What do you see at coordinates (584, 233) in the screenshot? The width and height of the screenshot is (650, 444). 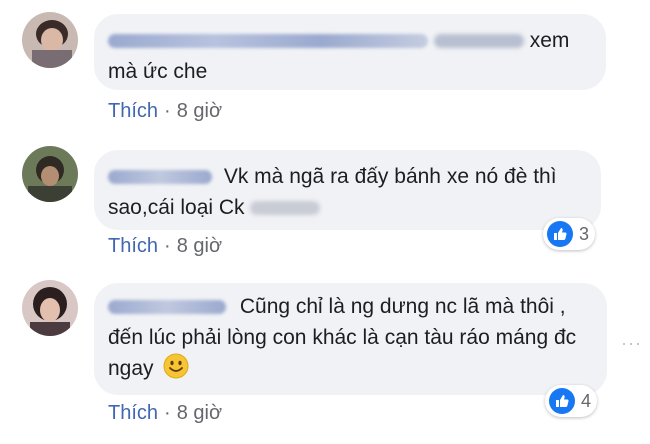 I see `reaction-count: 3` at bounding box center [584, 233].